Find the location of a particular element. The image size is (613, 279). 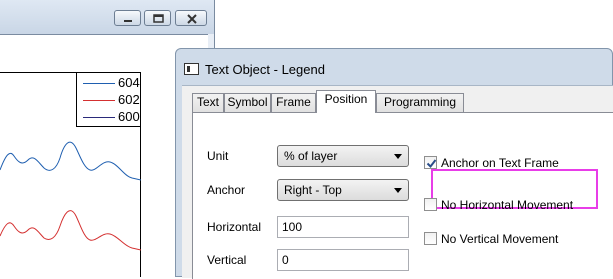

tab-frame: Frame is located at coordinates (293, 102).